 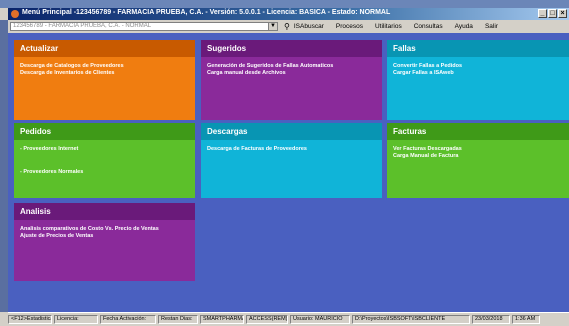 I want to click on menu-isabuscar: ISAbuscar, so click(x=309, y=26).